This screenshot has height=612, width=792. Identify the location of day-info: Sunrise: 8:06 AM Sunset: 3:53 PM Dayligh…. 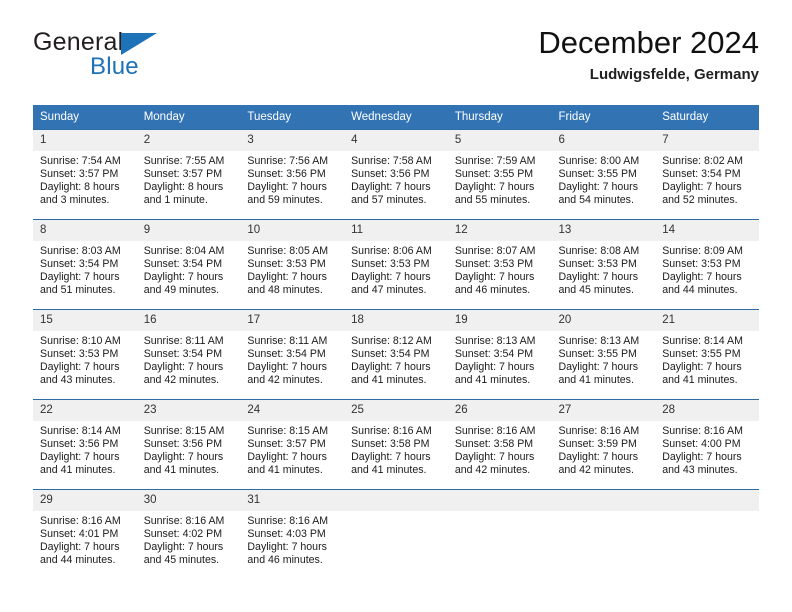
(396, 269).